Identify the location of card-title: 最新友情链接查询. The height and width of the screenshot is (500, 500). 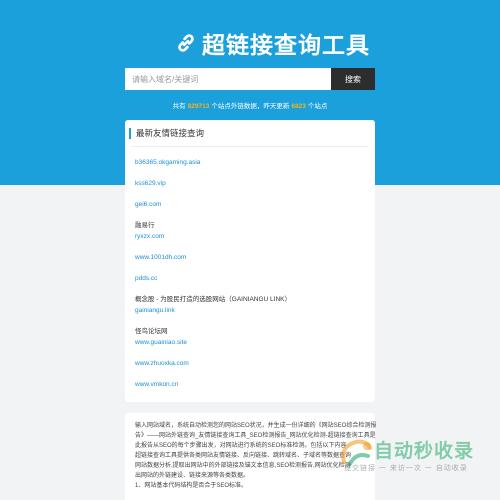
(249, 133).